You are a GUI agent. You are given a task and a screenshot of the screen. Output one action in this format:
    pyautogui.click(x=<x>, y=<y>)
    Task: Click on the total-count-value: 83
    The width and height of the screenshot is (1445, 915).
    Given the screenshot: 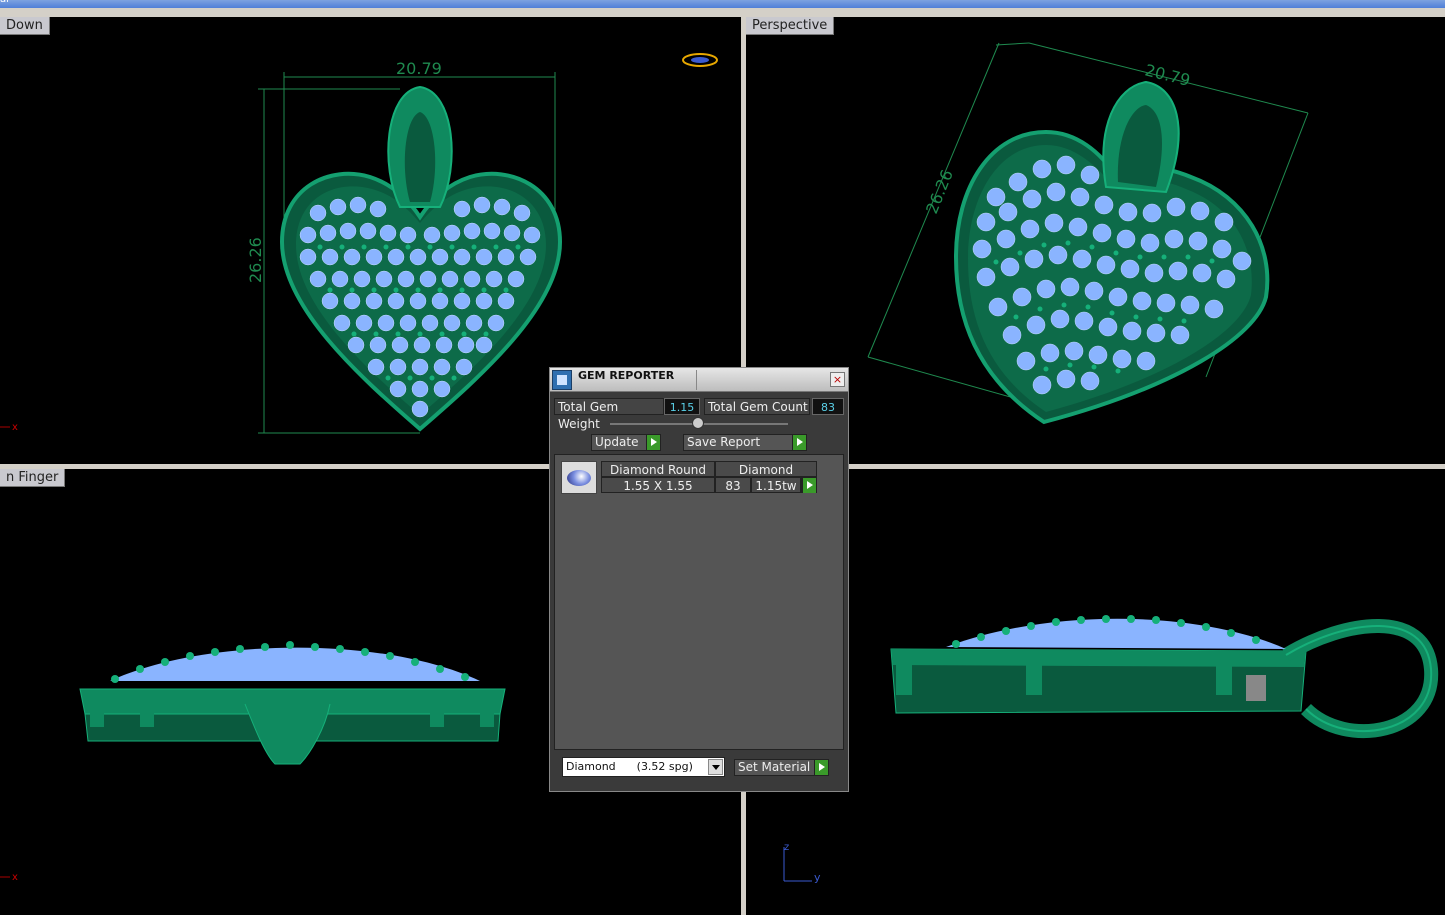 What is the action you would take?
    pyautogui.click(x=828, y=406)
    